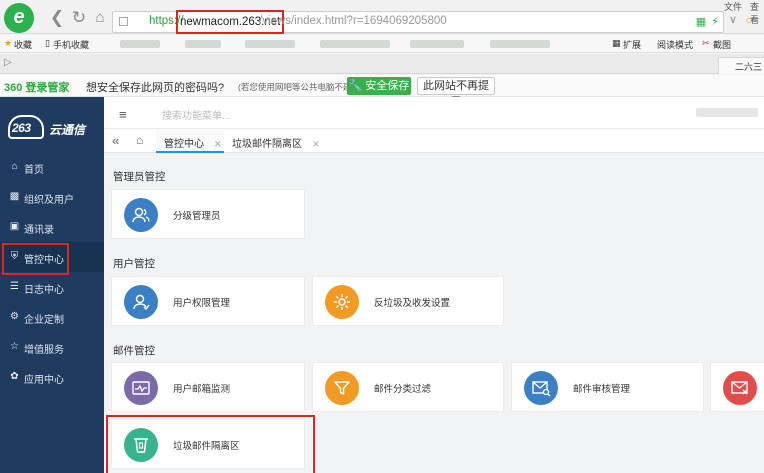 This screenshot has height=473, width=764. I want to click on bookmark-extensions: 扩展, so click(632, 44).